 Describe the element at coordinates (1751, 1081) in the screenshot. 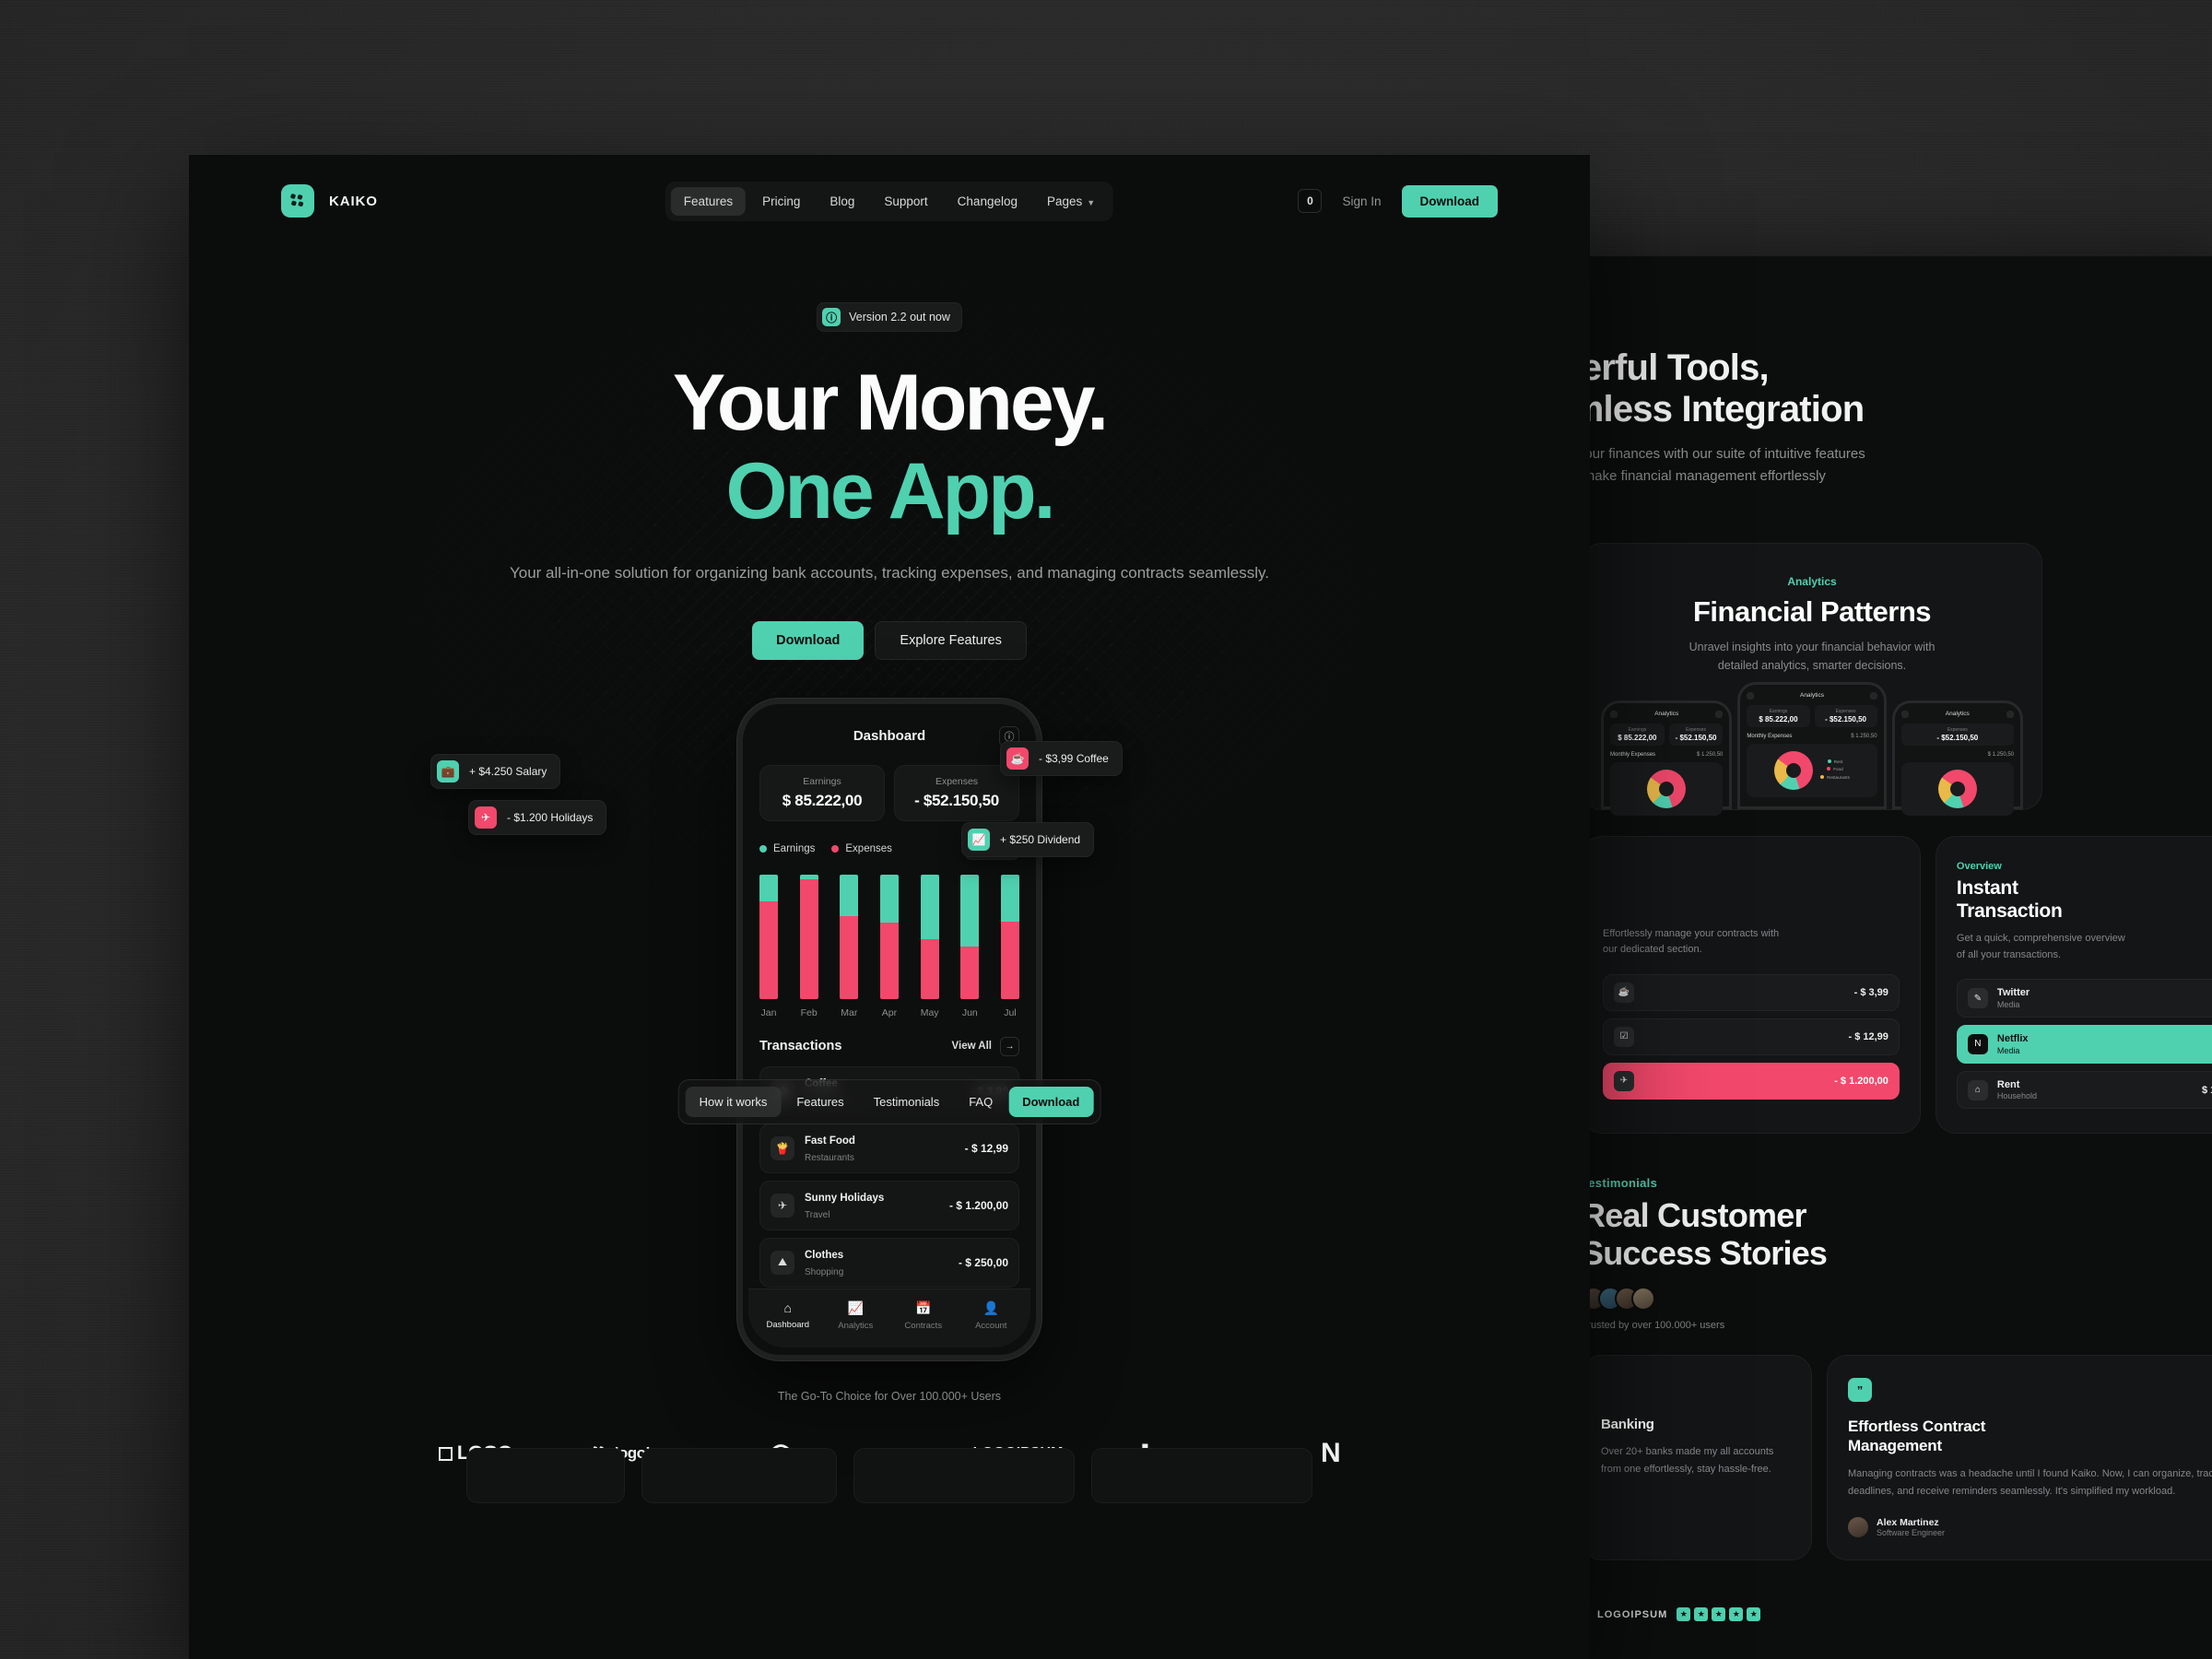

I see `contract-row-highlighted: ✈ - $ 1.200,00` at that location.